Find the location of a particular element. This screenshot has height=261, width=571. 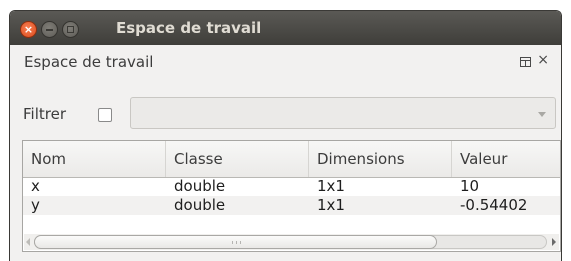

table-row: y double 1x1 -0.54402 is located at coordinates (291, 205).